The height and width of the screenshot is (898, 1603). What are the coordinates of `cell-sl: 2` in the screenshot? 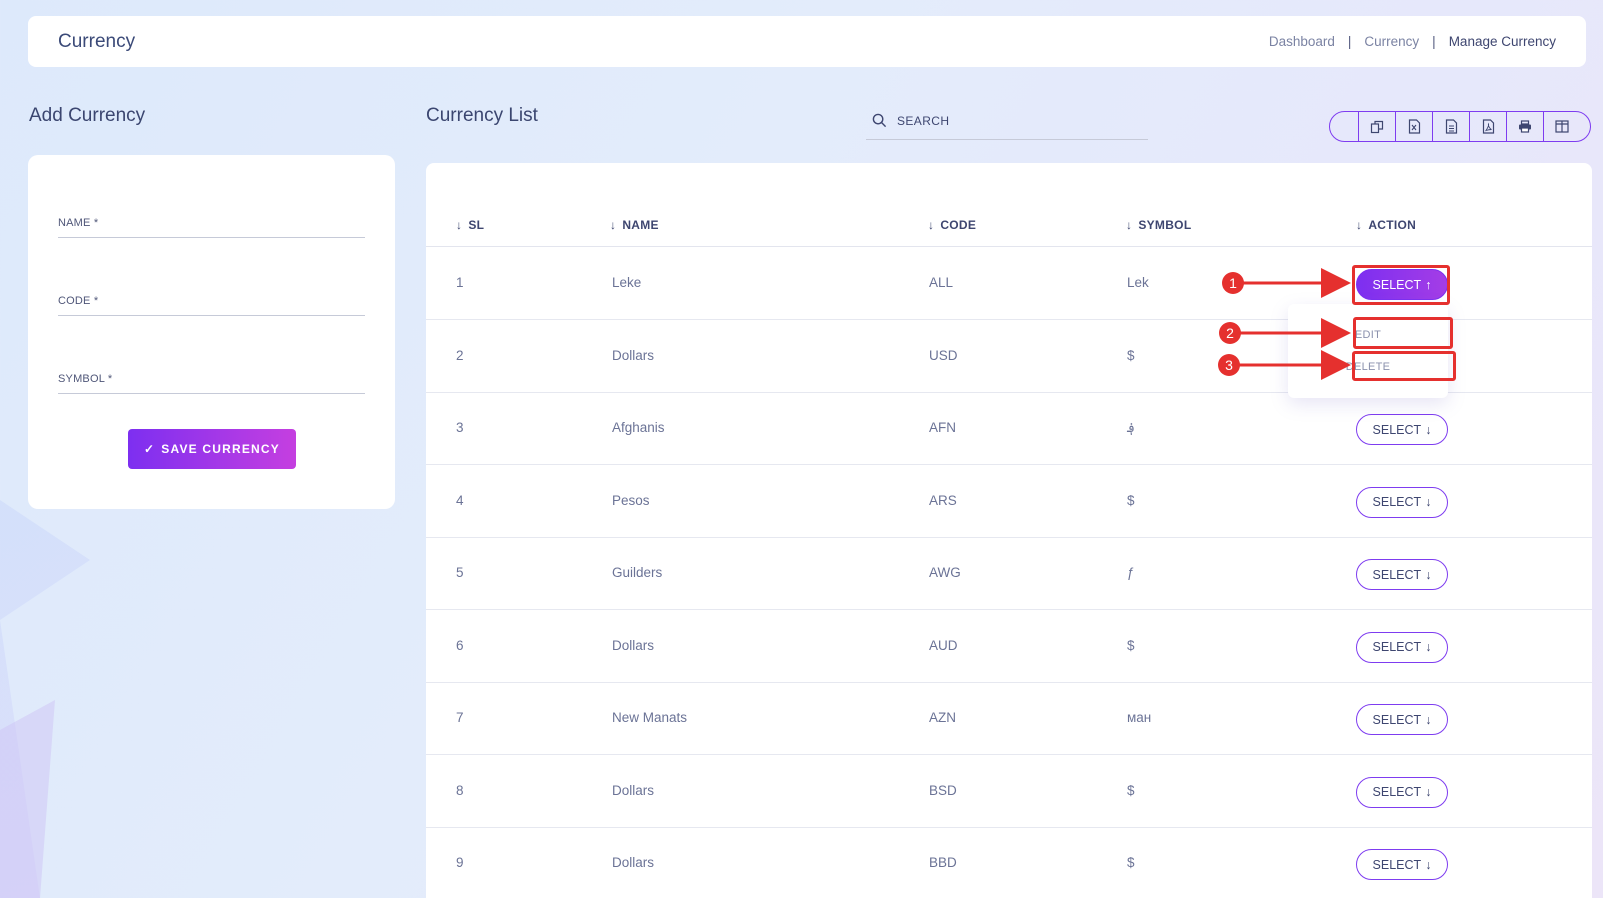 It's located at (460, 355).